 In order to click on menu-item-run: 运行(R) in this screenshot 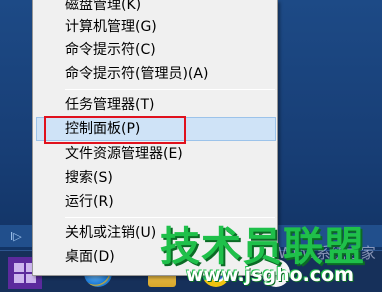, I will do `click(156, 202)`.